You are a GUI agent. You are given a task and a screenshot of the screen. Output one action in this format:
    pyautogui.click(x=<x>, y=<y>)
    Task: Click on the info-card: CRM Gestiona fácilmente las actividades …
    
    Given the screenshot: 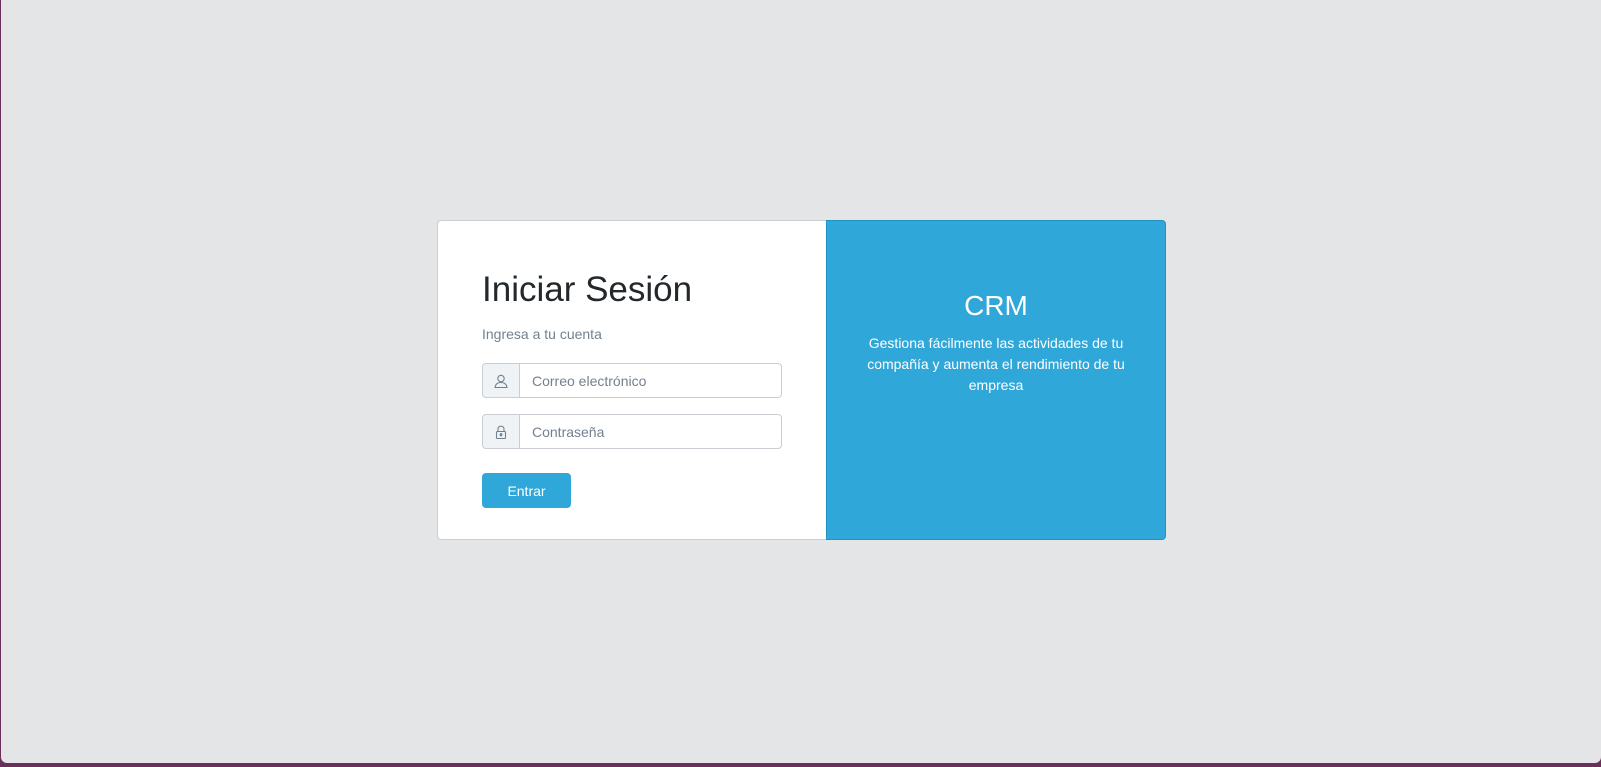 What is the action you would take?
    pyautogui.click(x=996, y=380)
    